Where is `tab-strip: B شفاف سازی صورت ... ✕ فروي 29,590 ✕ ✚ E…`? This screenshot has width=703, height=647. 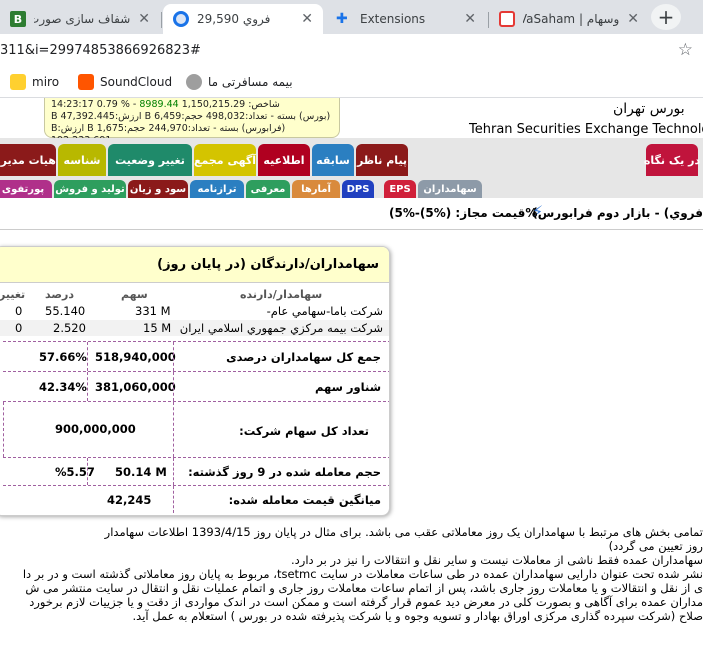 tab-strip: B شفاف سازی صورت ... ✕ فروي 29,590 ✕ ✚ E… is located at coordinates (351, 17).